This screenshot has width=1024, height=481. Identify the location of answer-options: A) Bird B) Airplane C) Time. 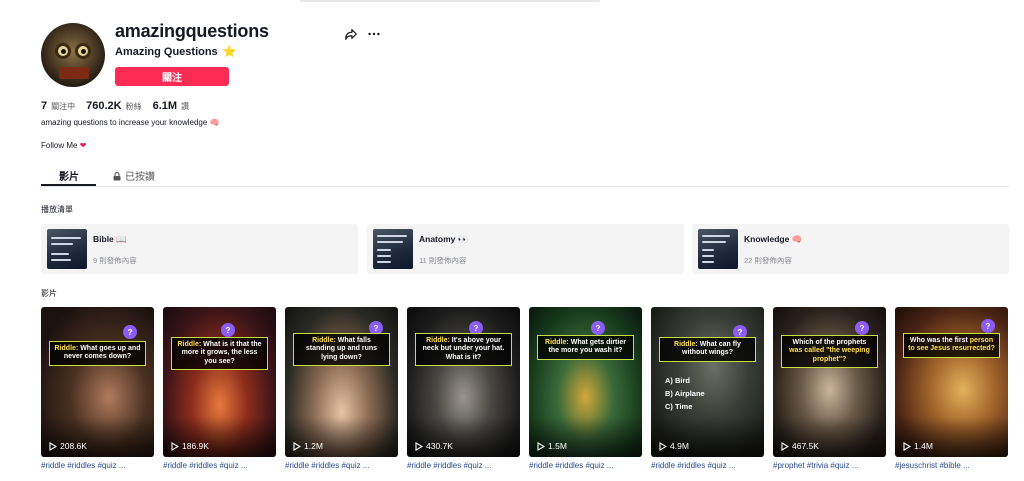
(685, 394).